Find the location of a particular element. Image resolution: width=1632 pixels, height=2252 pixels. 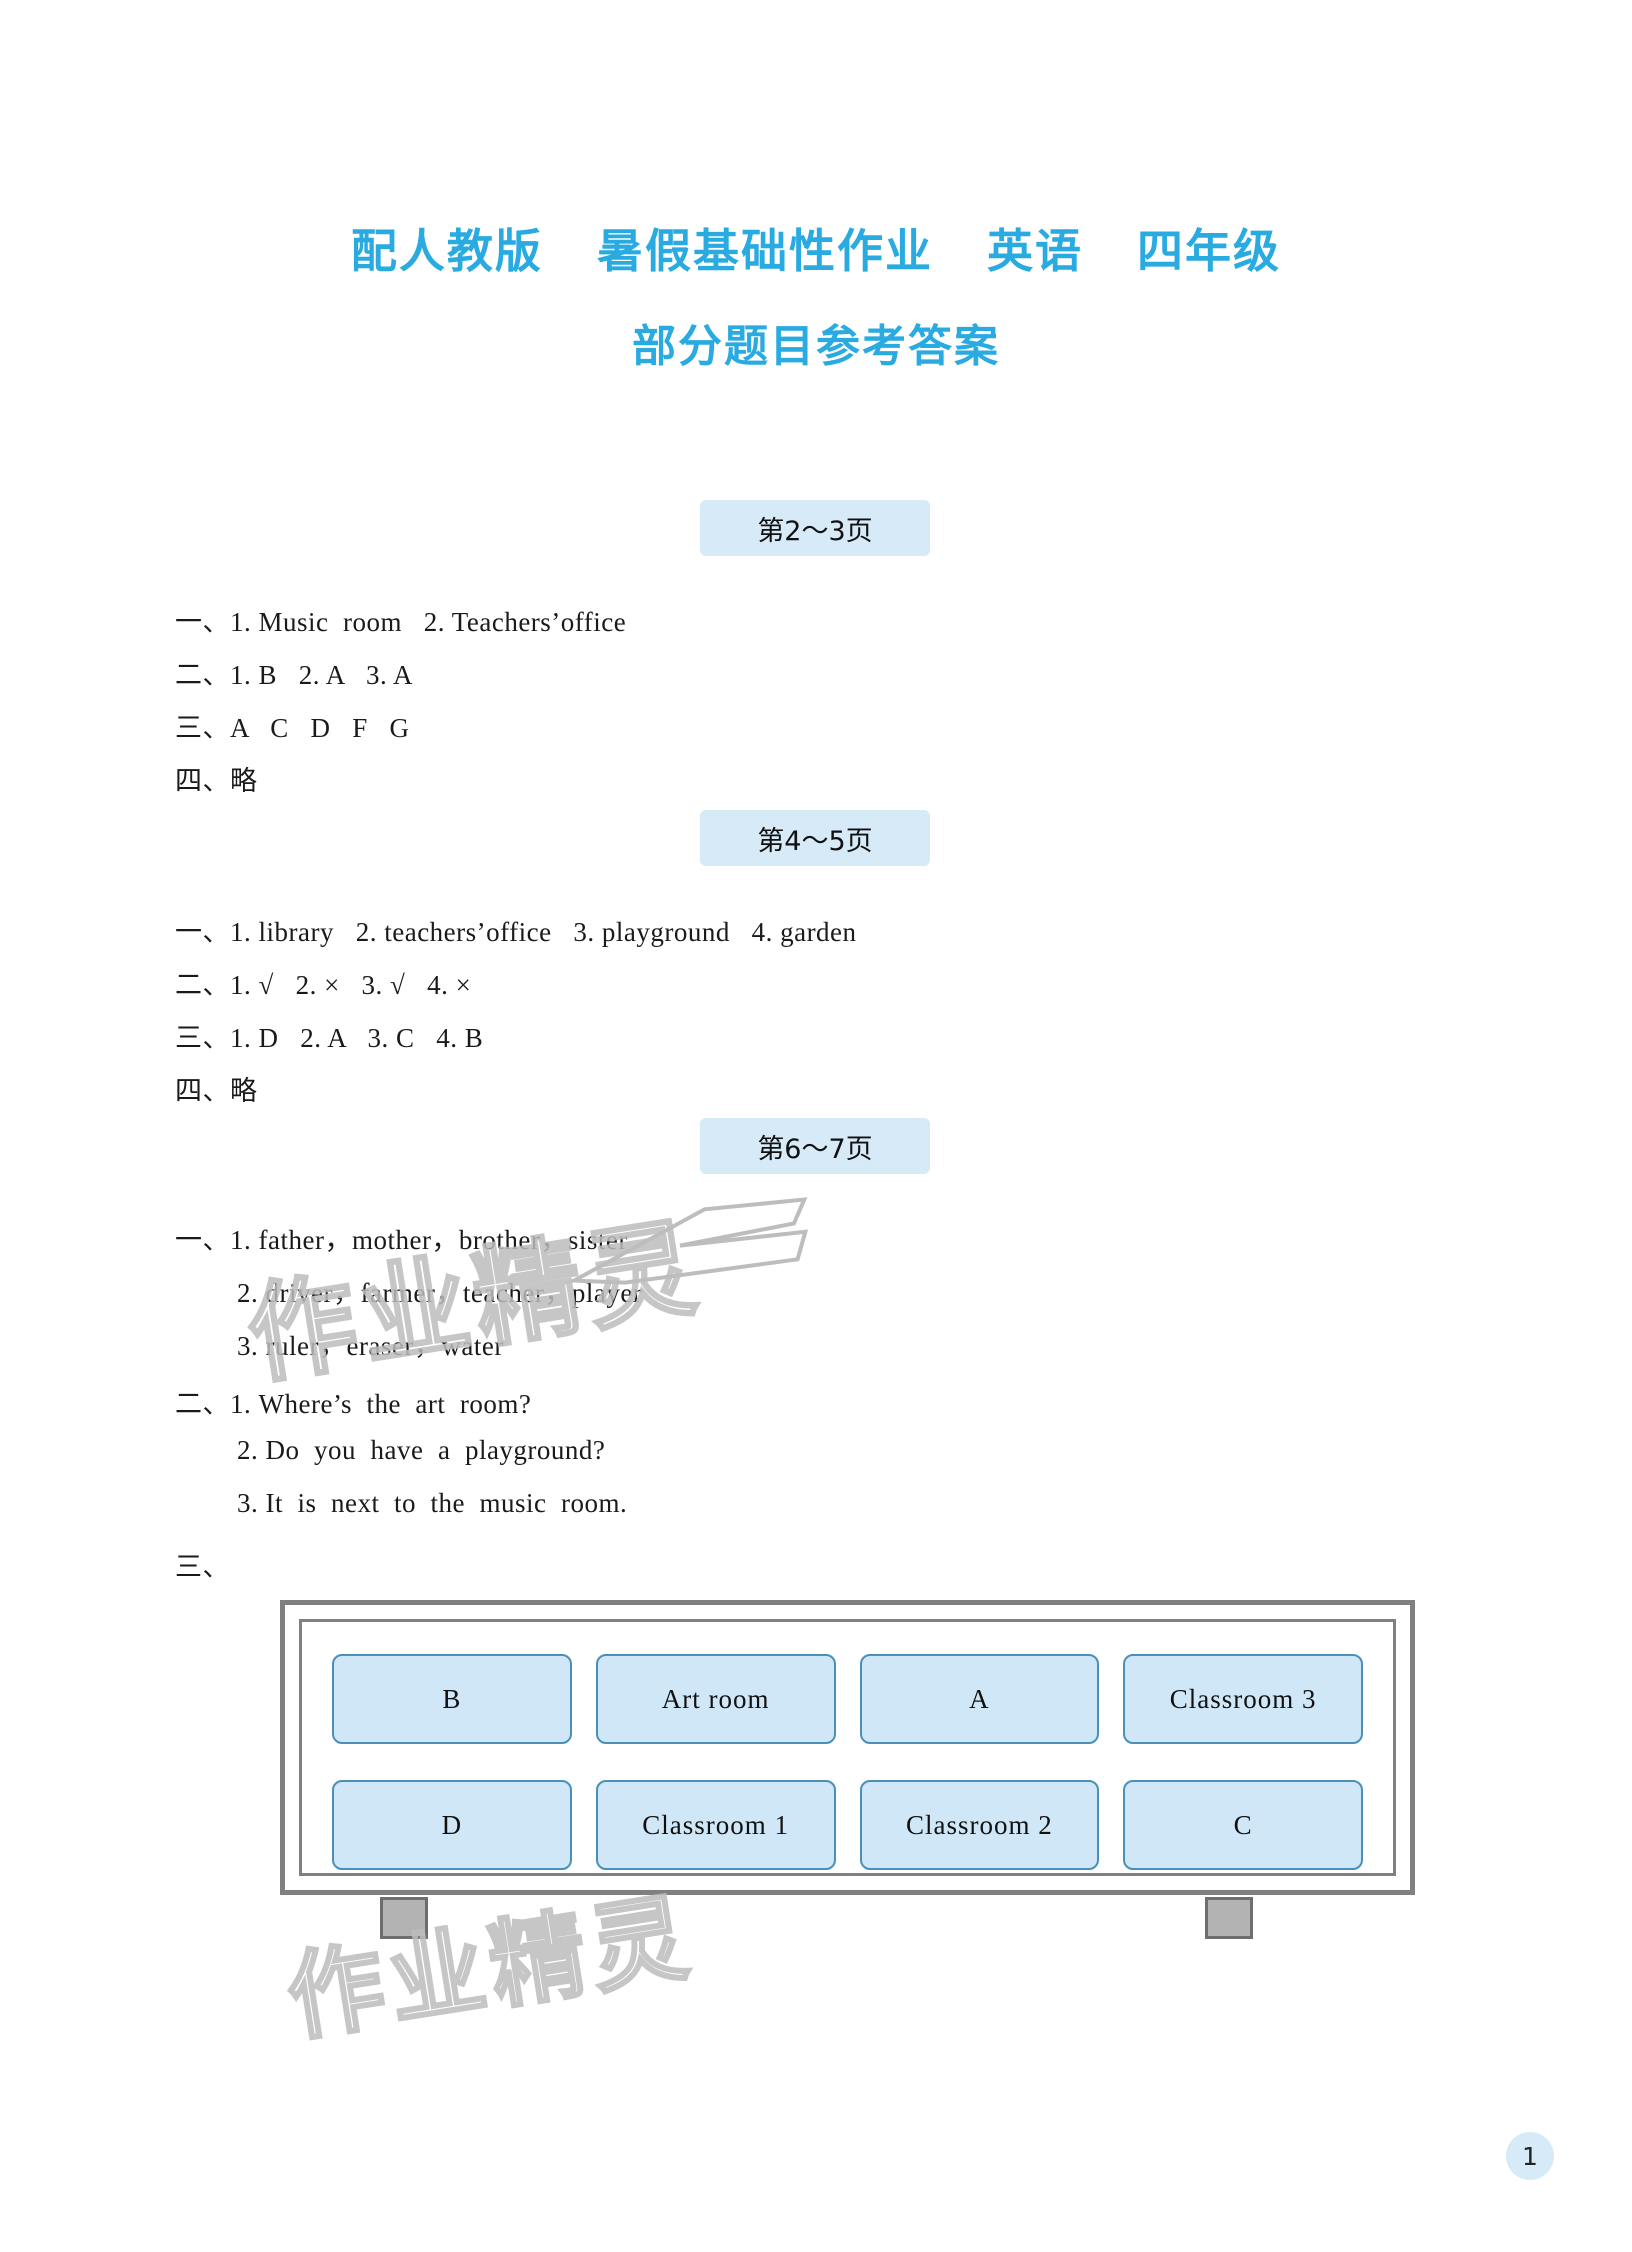

diagram-row-bottom: D Classroom 1 Classroom 2 C is located at coordinates (847, 1825).